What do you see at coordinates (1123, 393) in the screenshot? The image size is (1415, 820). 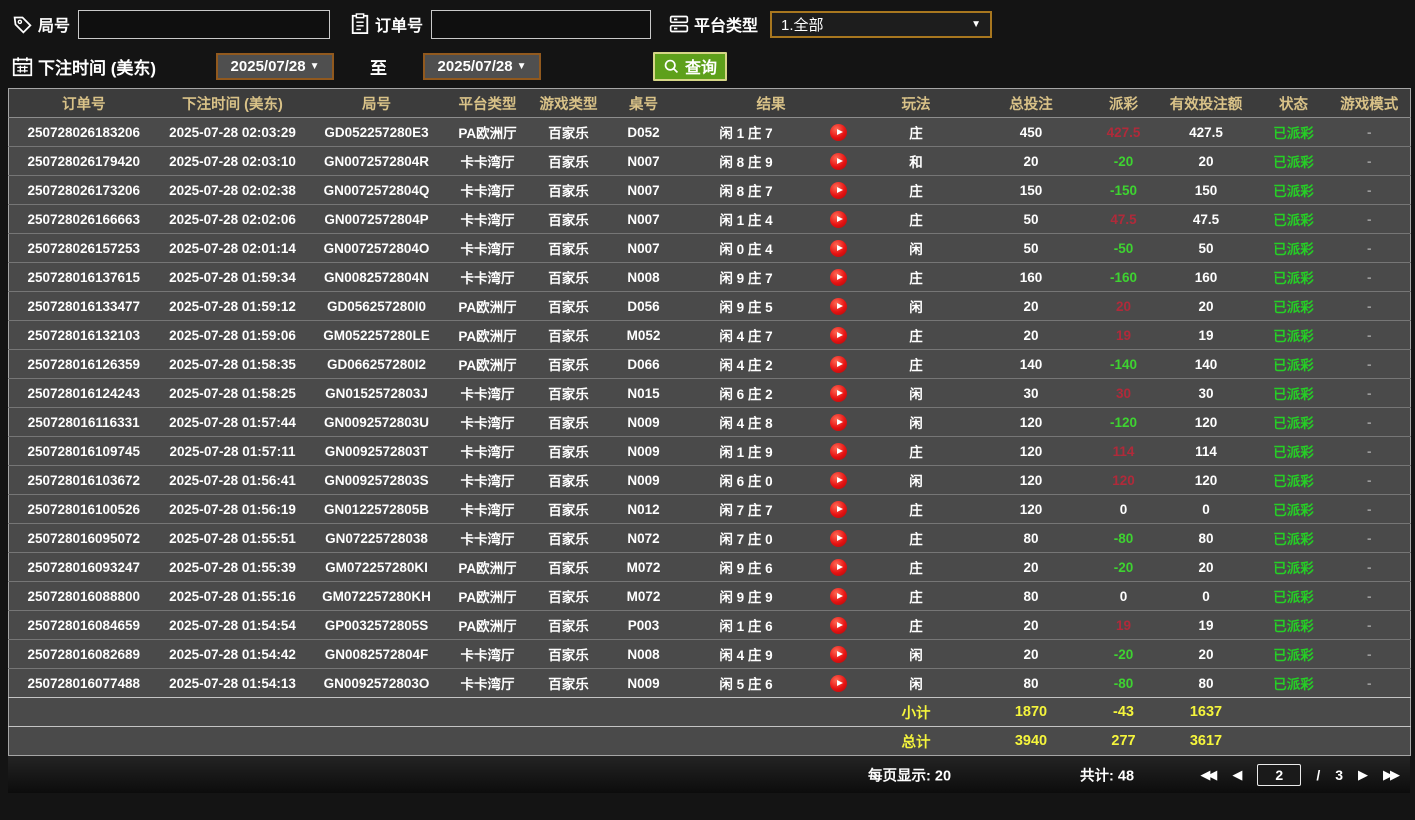 I see `cell-payout: 30` at bounding box center [1123, 393].